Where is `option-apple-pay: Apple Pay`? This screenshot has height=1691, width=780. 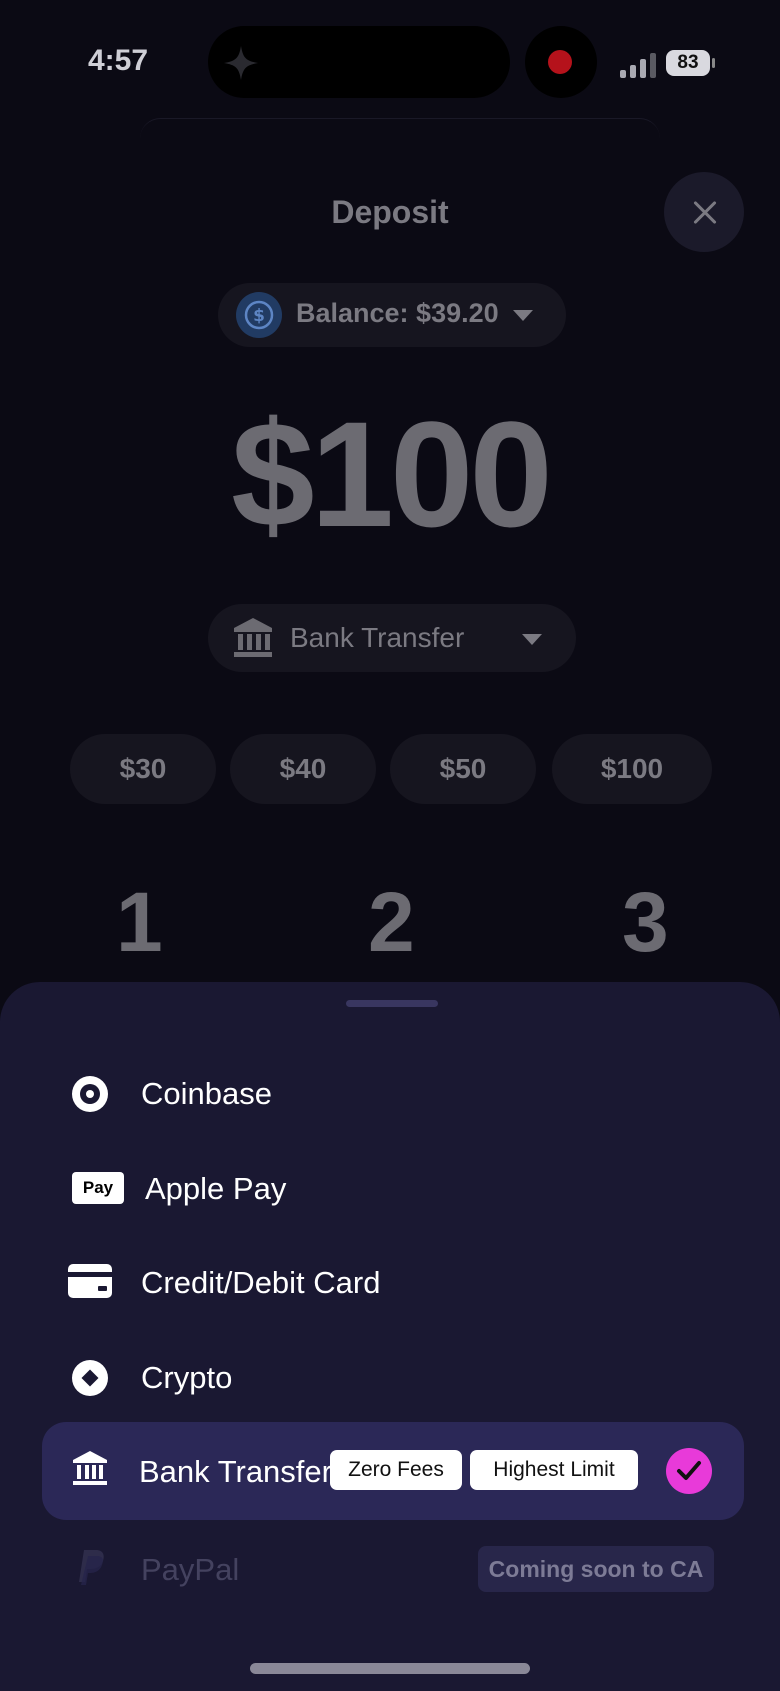 option-apple-pay: Apple Pay is located at coordinates (215, 1189).